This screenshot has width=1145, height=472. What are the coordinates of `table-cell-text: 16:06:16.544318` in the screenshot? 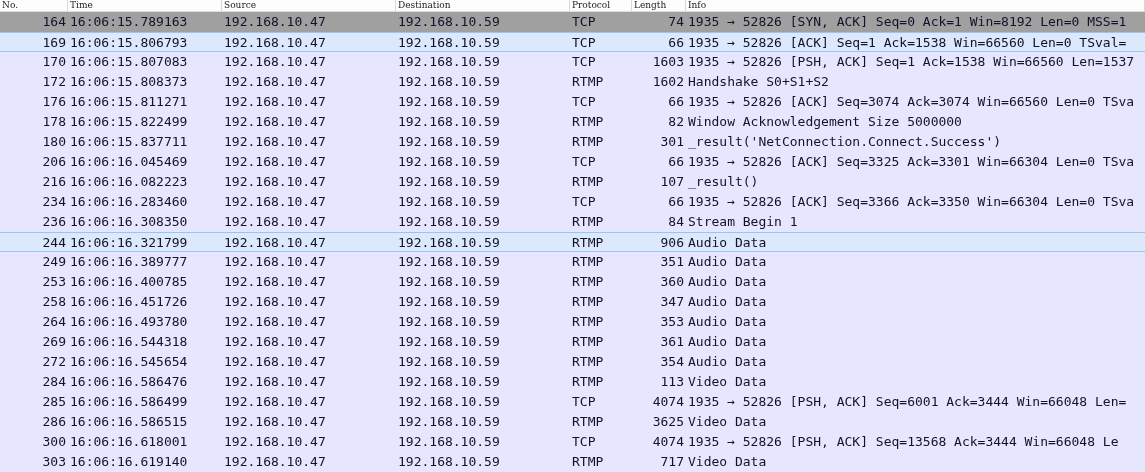 It's located at (129, 342).